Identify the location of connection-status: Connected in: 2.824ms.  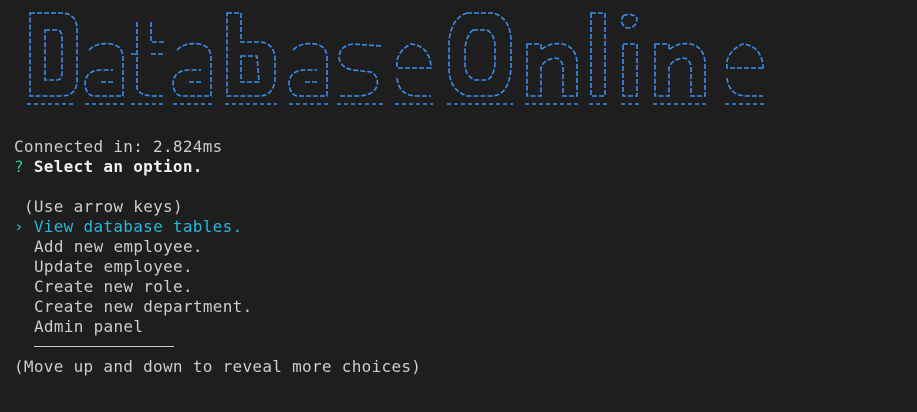
(118, 146).